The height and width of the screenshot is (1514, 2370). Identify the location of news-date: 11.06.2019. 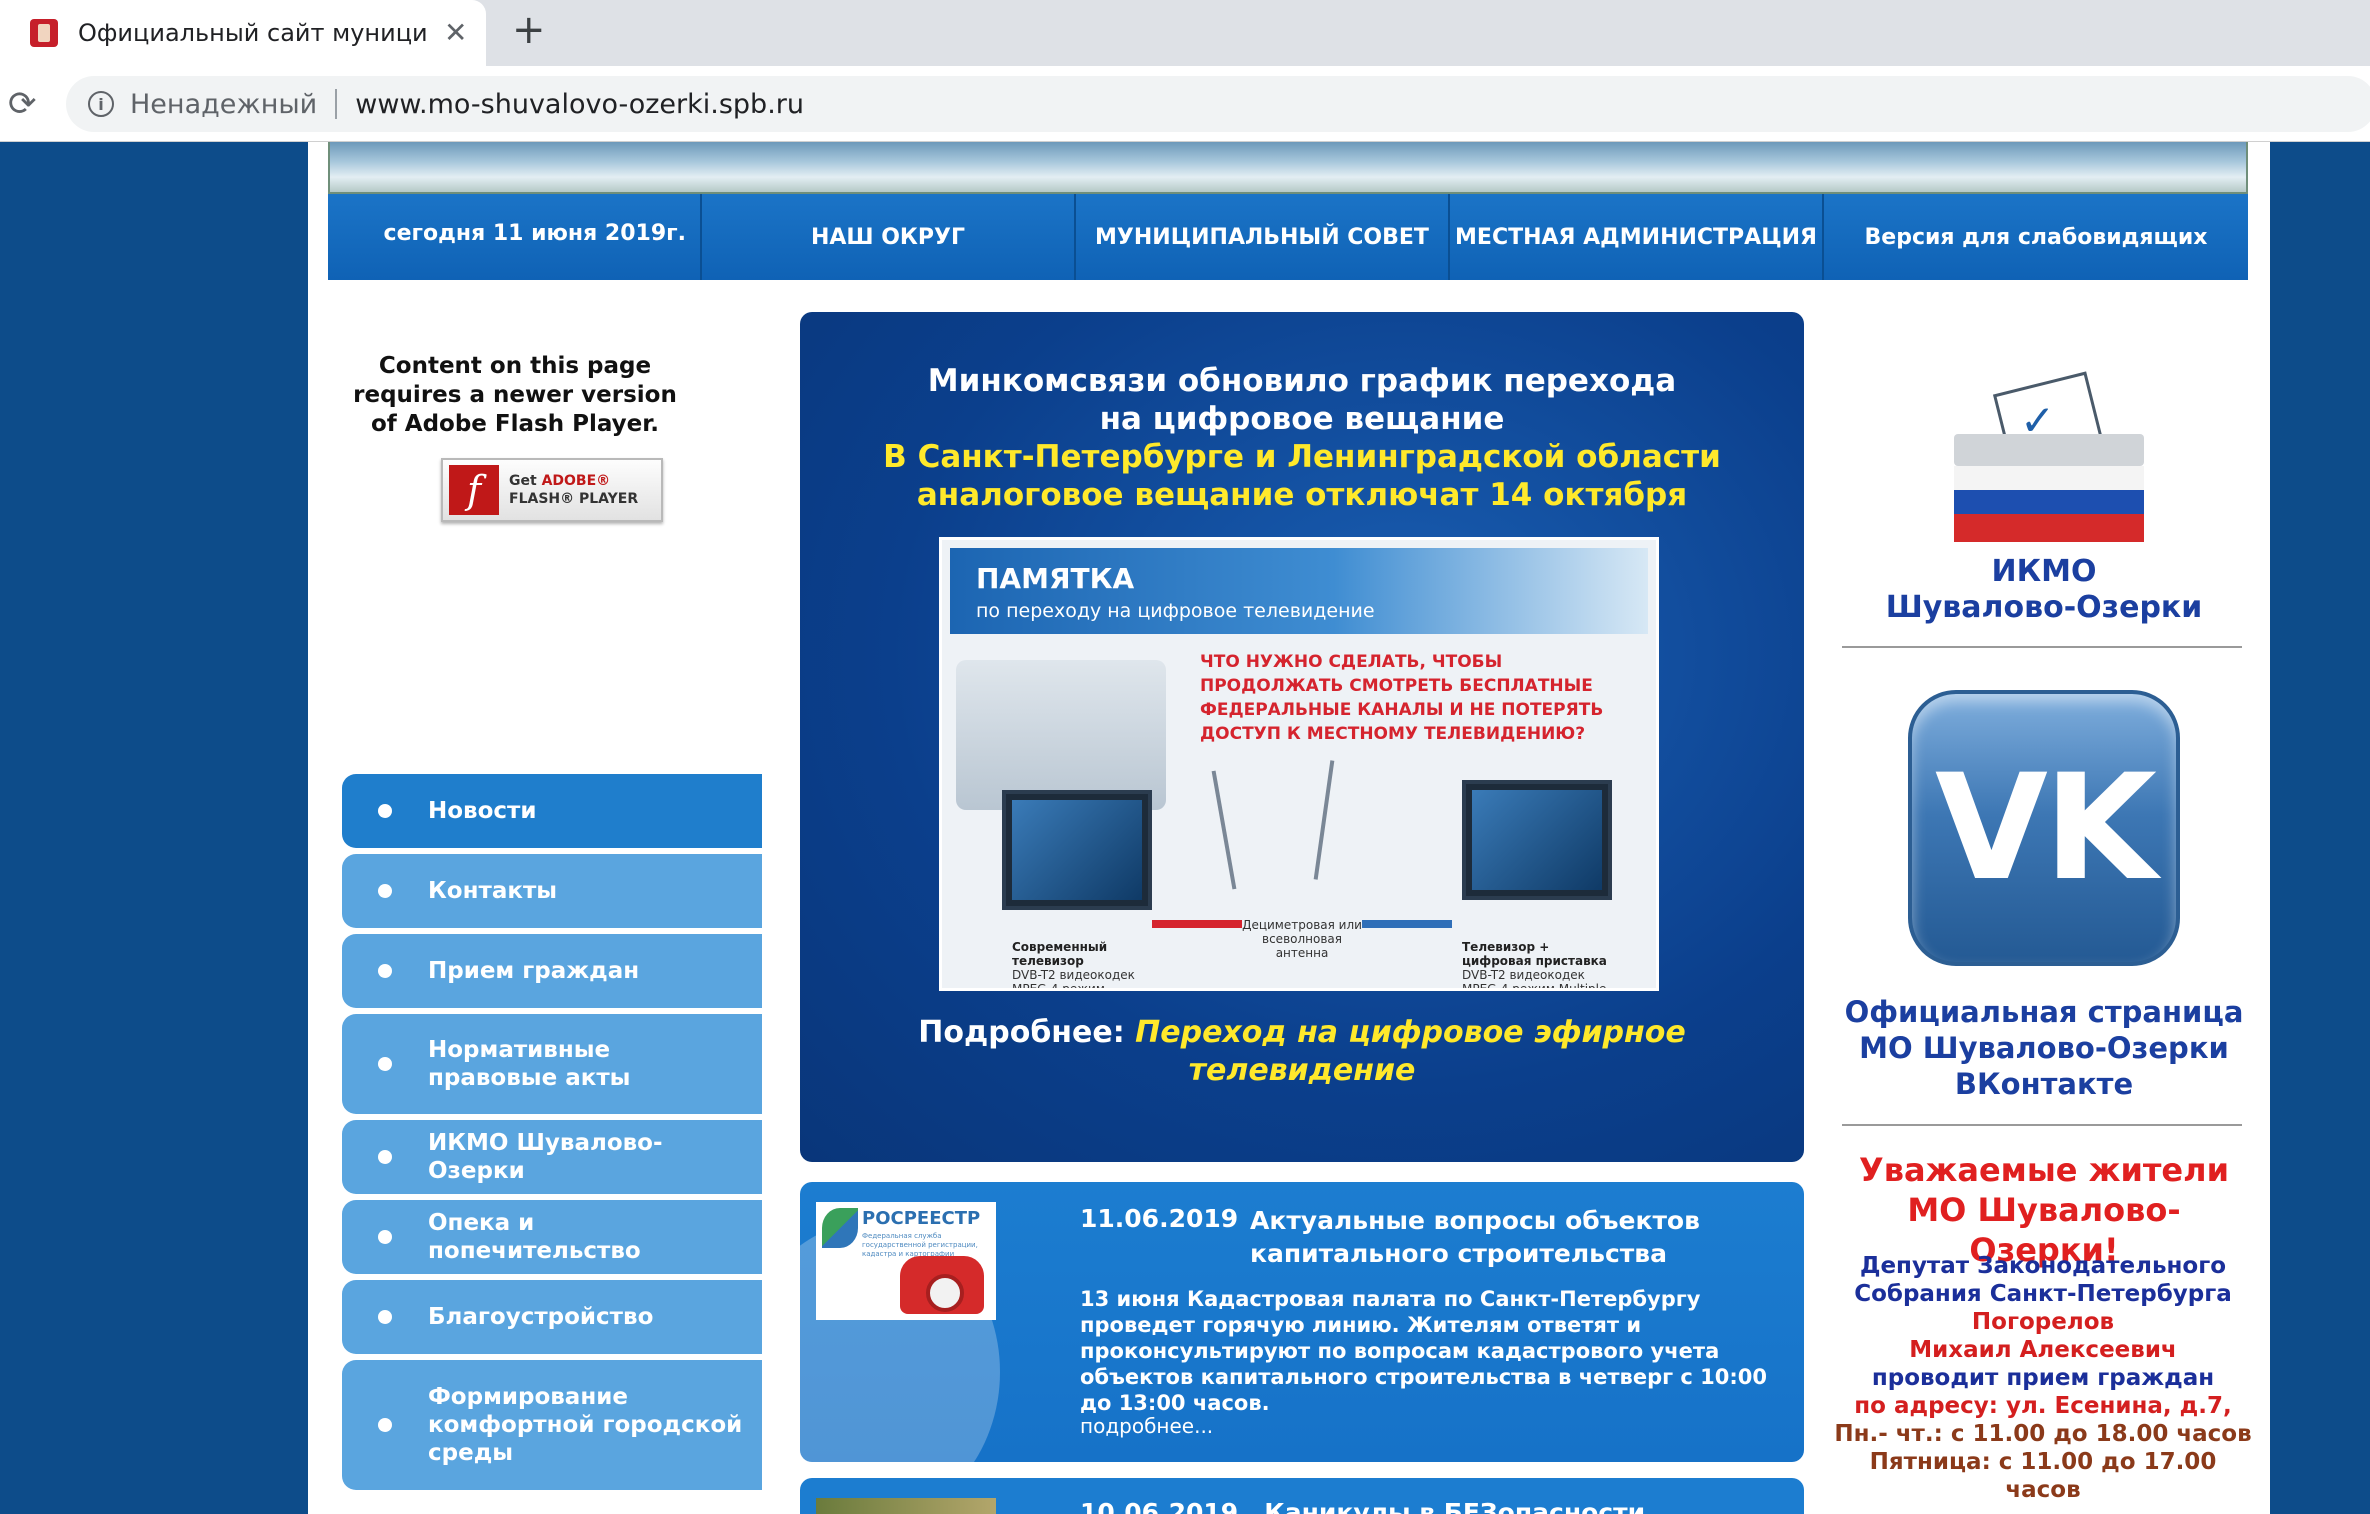
(1159, 1218).